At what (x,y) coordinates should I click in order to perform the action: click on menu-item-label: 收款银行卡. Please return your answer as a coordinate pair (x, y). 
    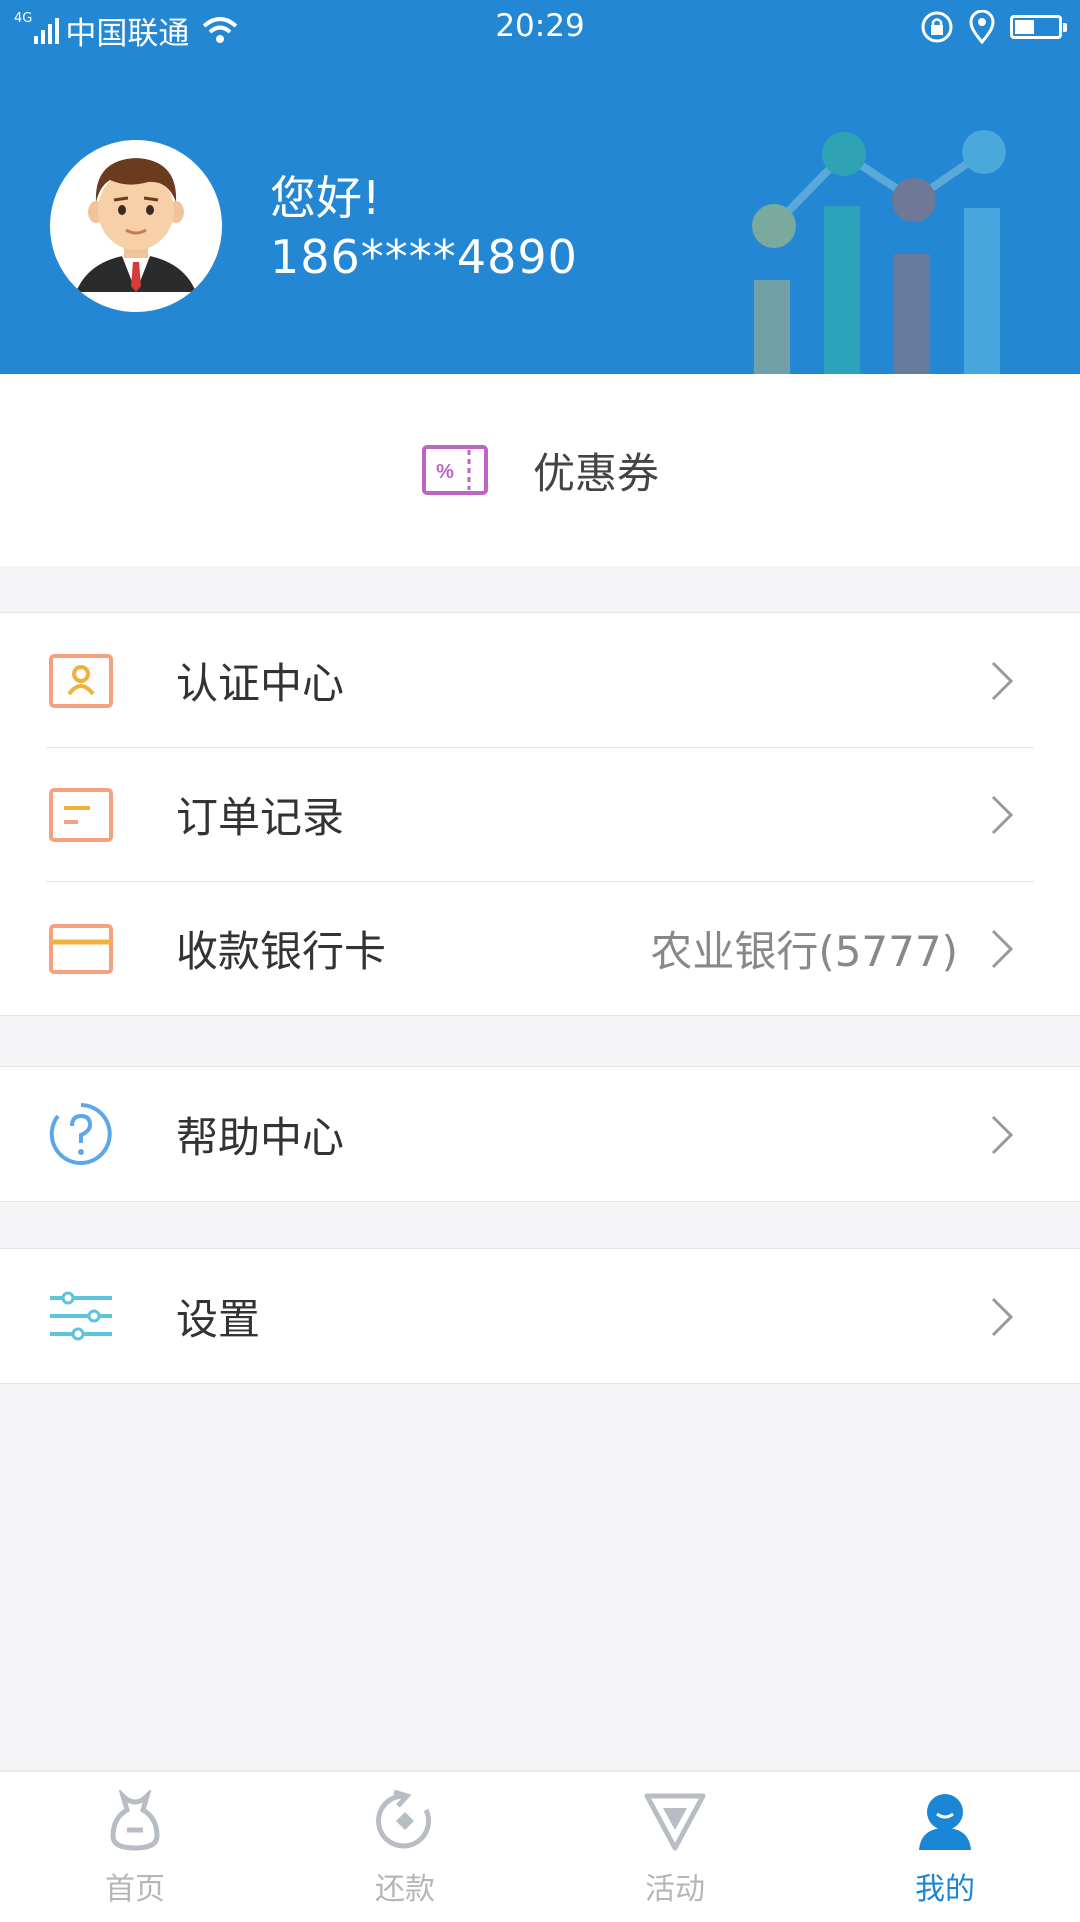
    Looking at the image, I should click on (281, 951).